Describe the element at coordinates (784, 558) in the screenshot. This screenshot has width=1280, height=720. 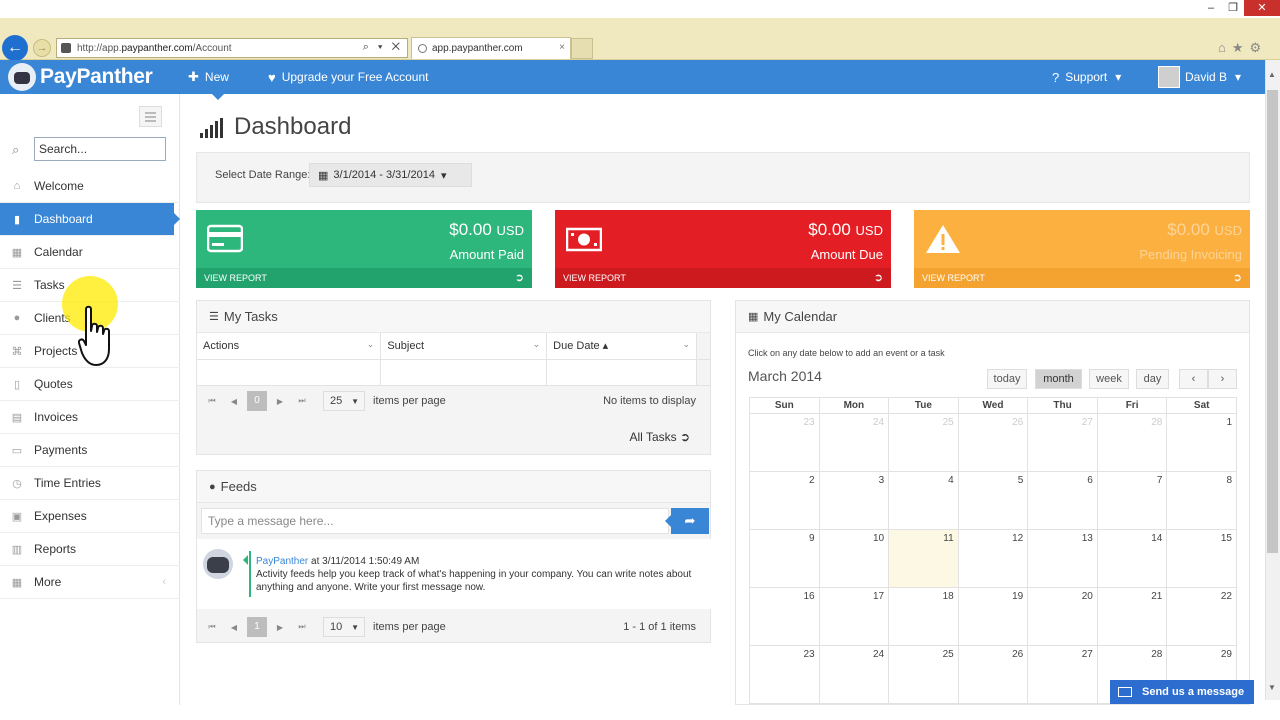
I see `calendar-day-cell: 9` at that location.